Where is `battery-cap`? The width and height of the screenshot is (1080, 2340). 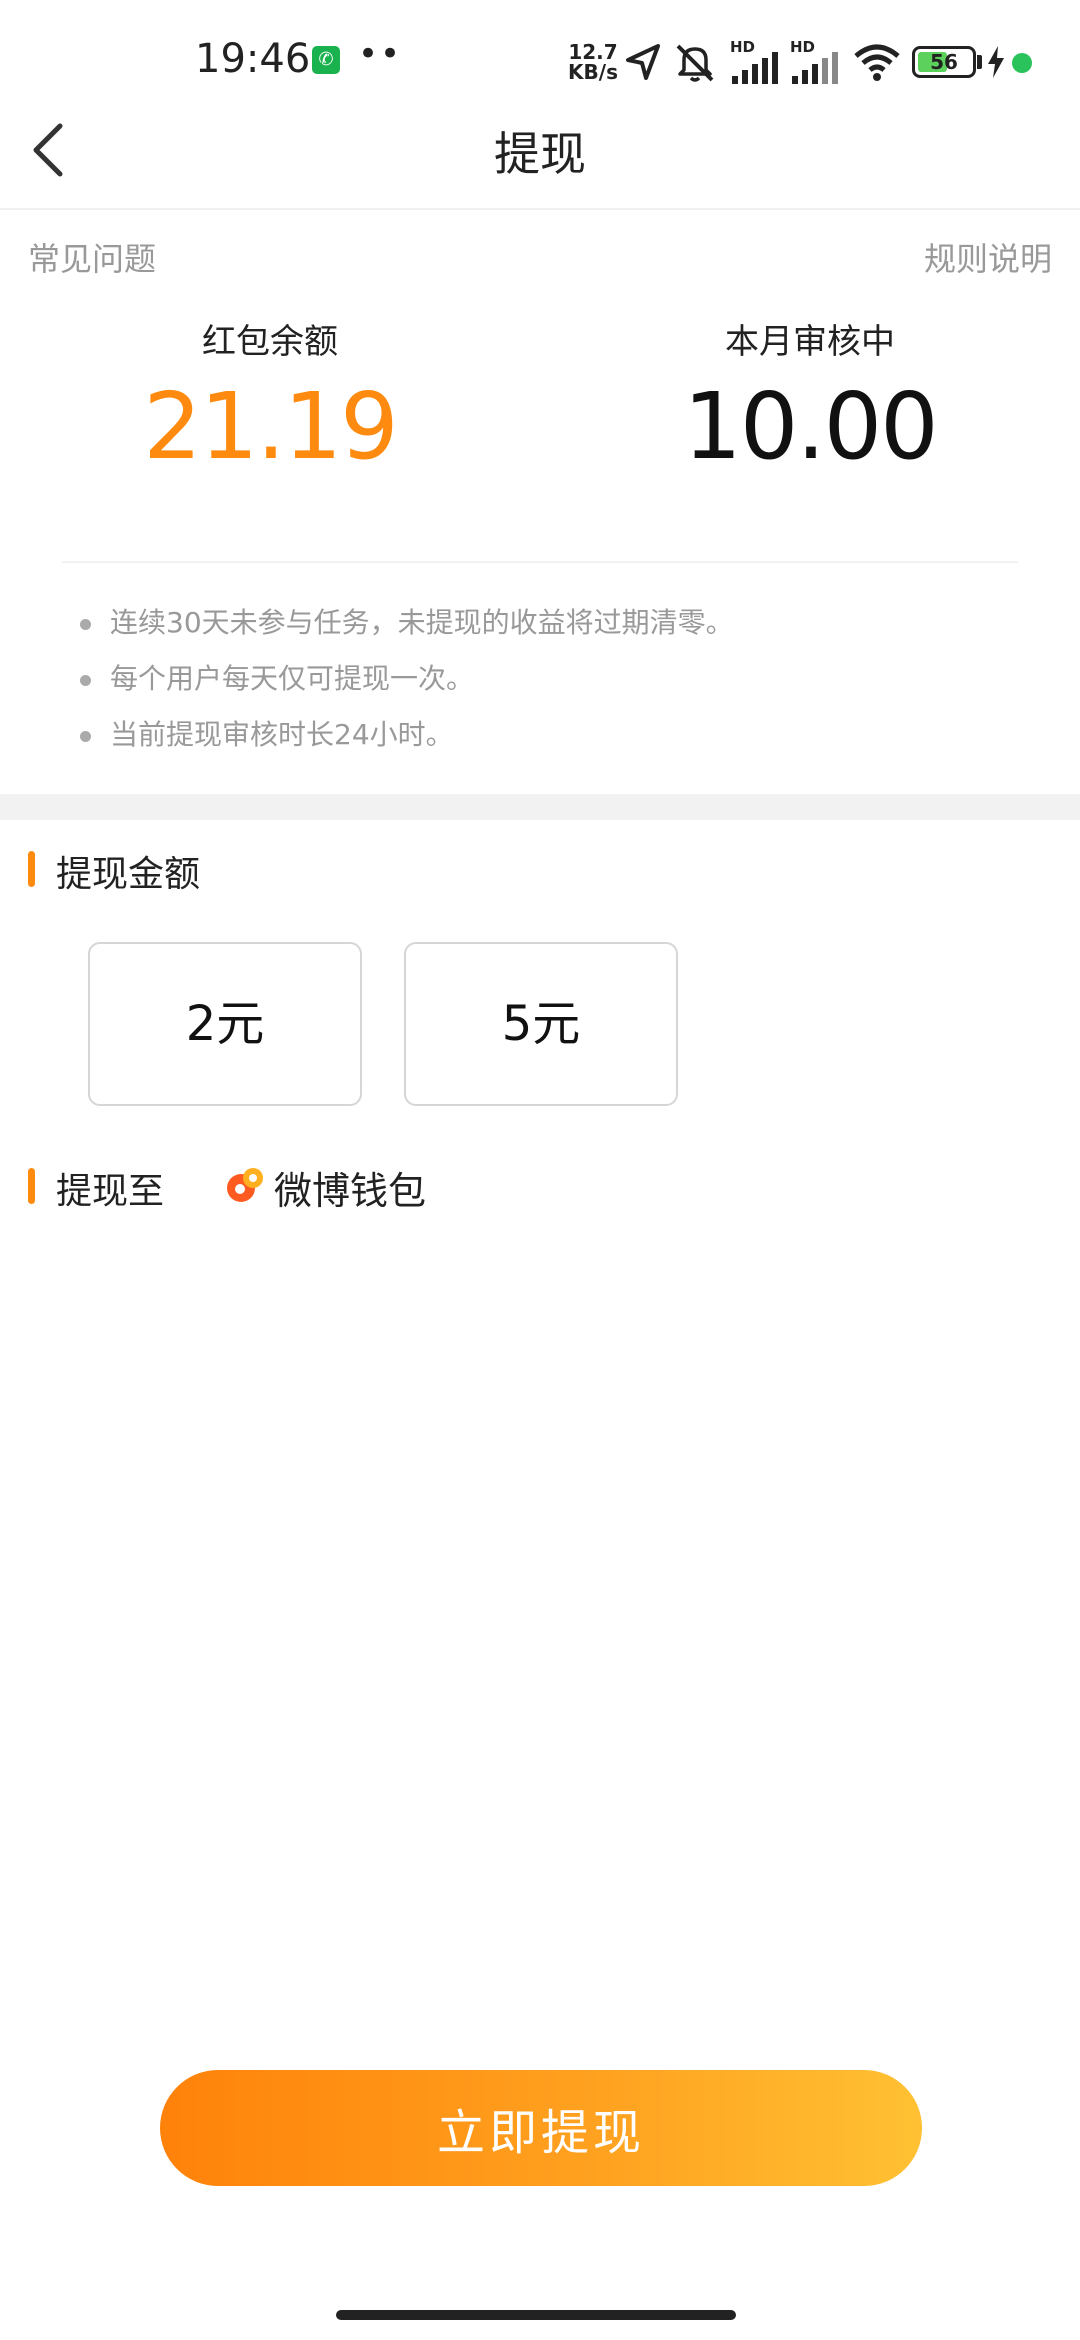
battery-cap is located at coordinates (979, 62).